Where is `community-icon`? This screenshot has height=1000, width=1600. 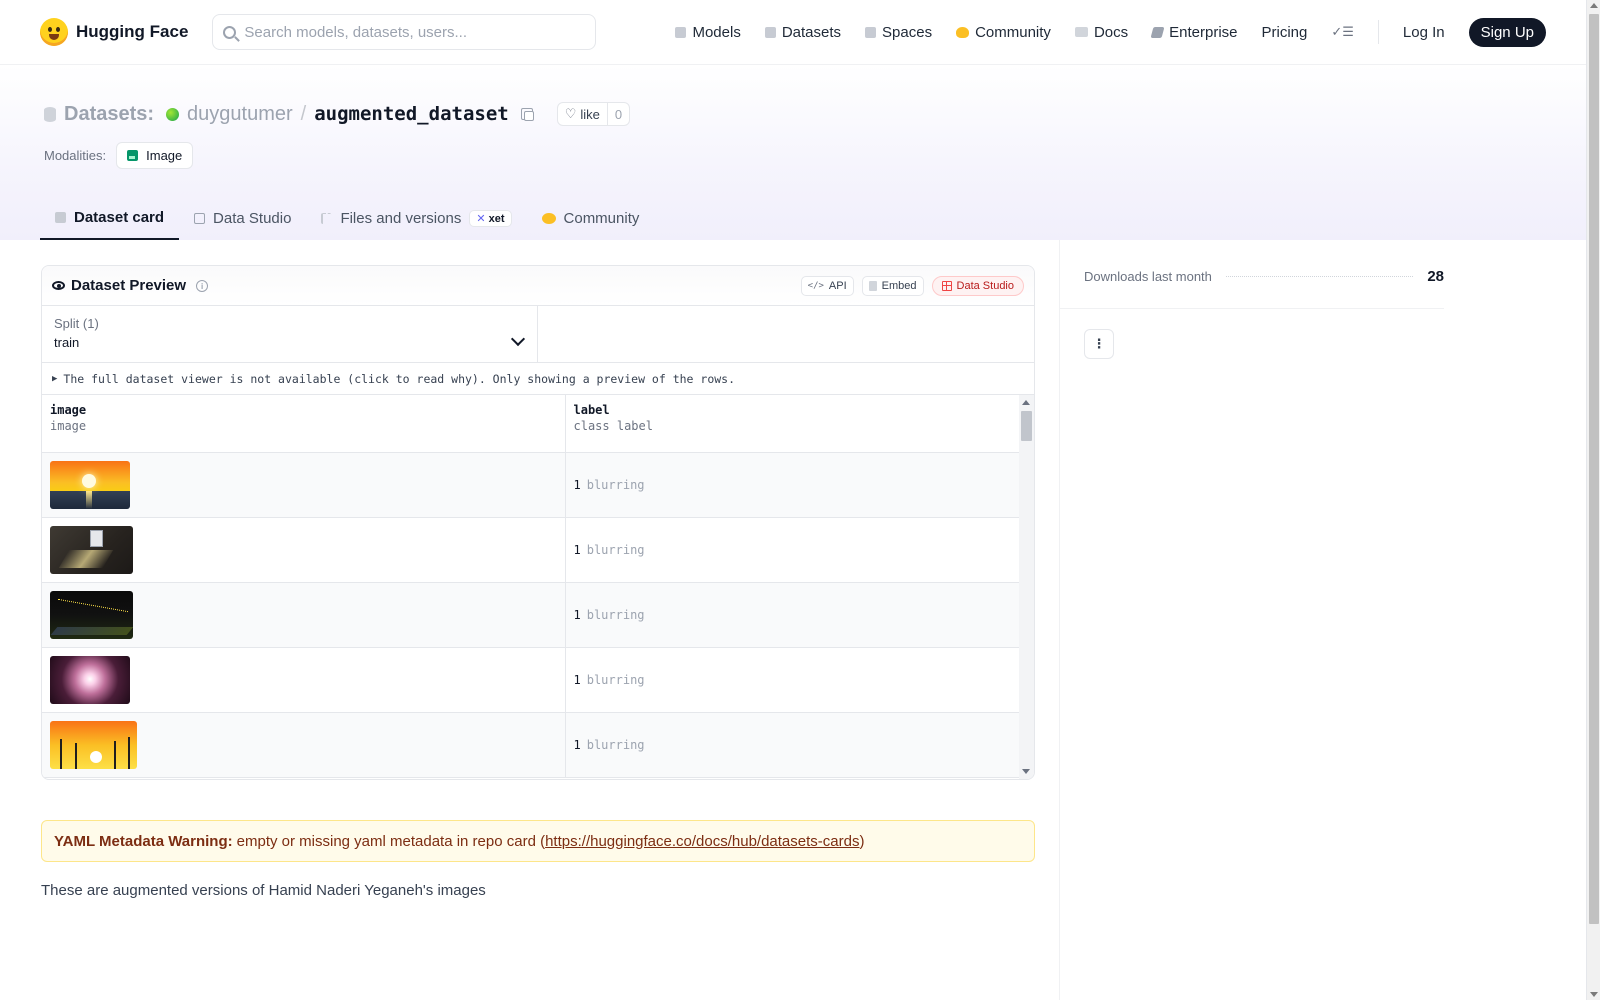 community-icon is located at coordinates (963, 32).